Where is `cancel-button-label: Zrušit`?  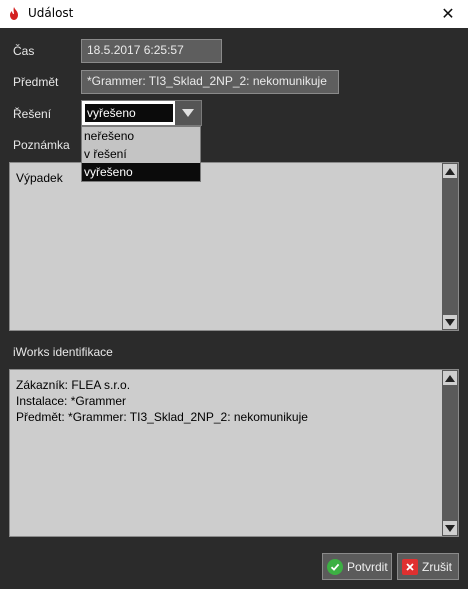 cancel-button-label: Zrušit is located at coordinates (437, 566).